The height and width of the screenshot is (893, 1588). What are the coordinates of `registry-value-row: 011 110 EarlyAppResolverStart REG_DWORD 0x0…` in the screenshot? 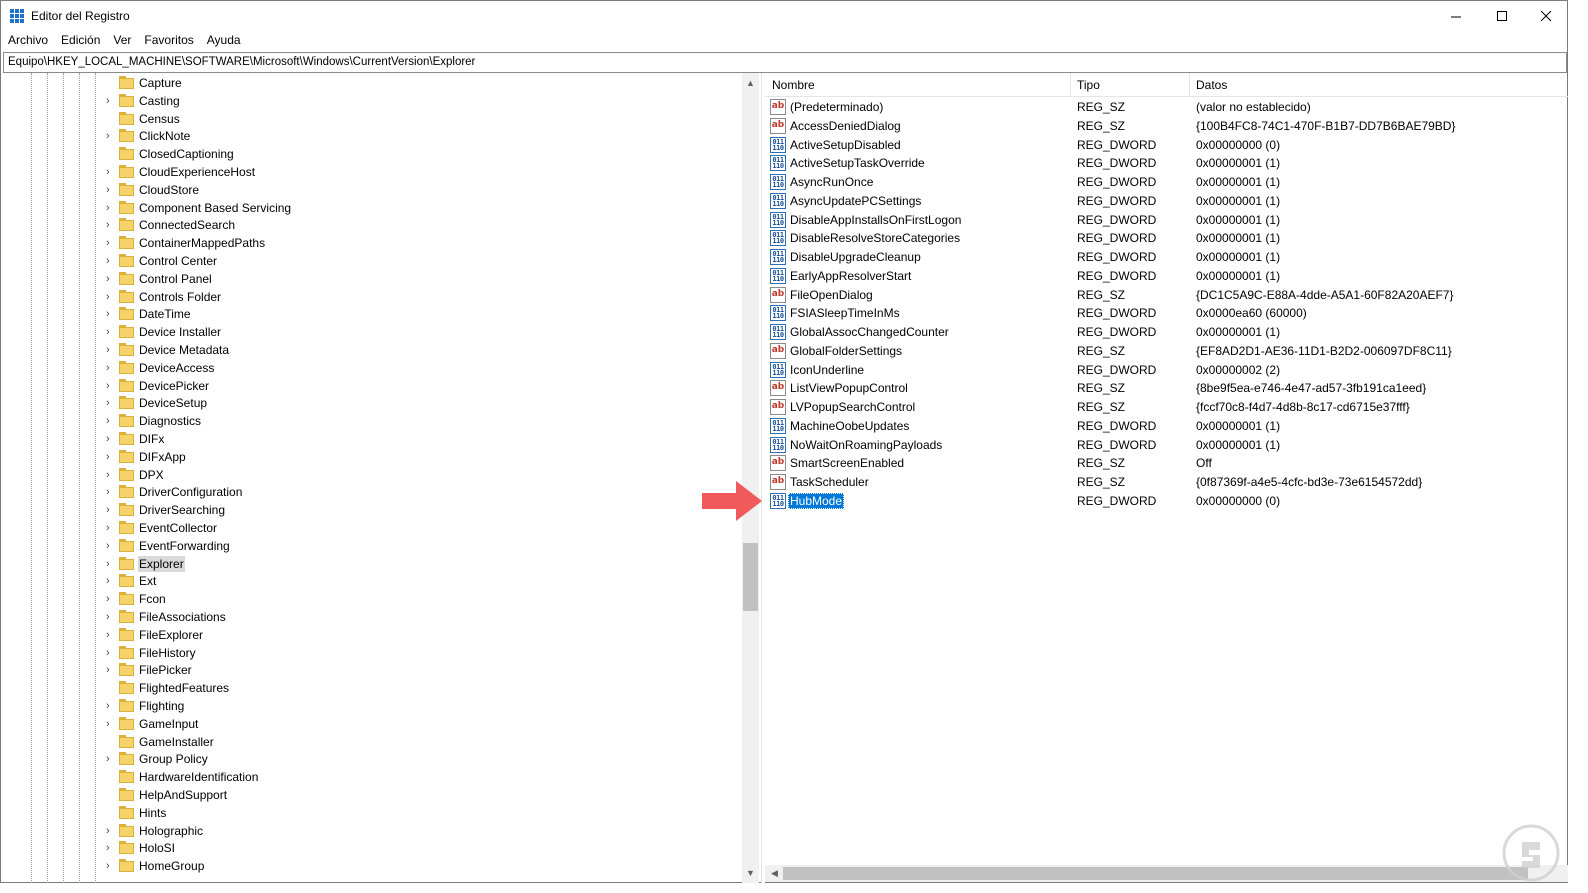 It's located at (1166, 276).